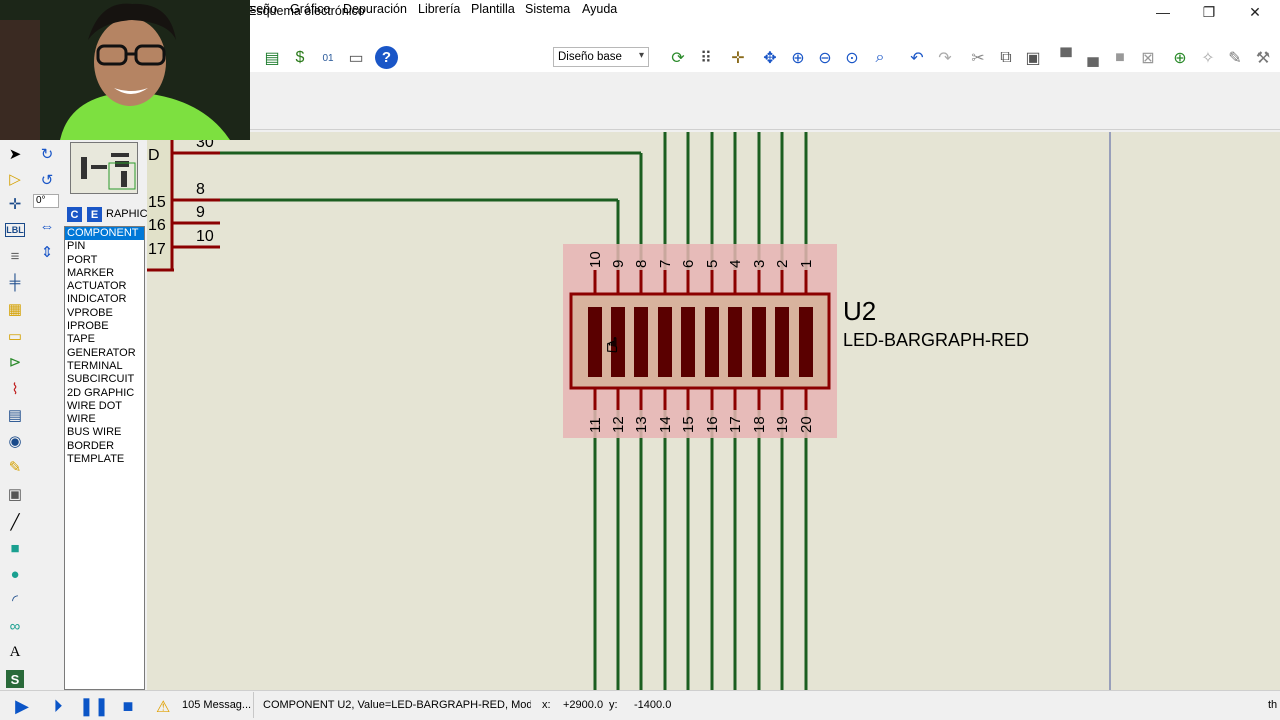 This screenshot has width=1280, height=720. Describe the element at coordinates (47, 180) in the screenshot. I see `rotate-ccw-icon: ↺` at that location.